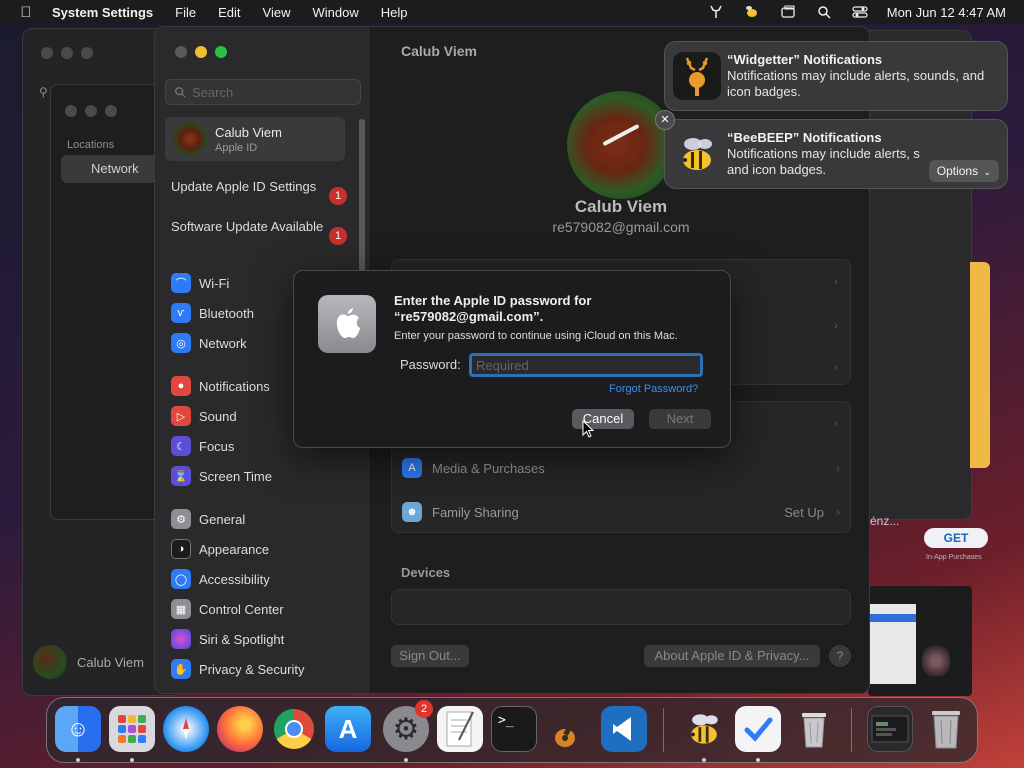  What do you see at coordinates (200, 283) in the screenshot?
I see `sidebar-item-wifi: ⌒ Wi-Fi` at bounding box center [200, 283].